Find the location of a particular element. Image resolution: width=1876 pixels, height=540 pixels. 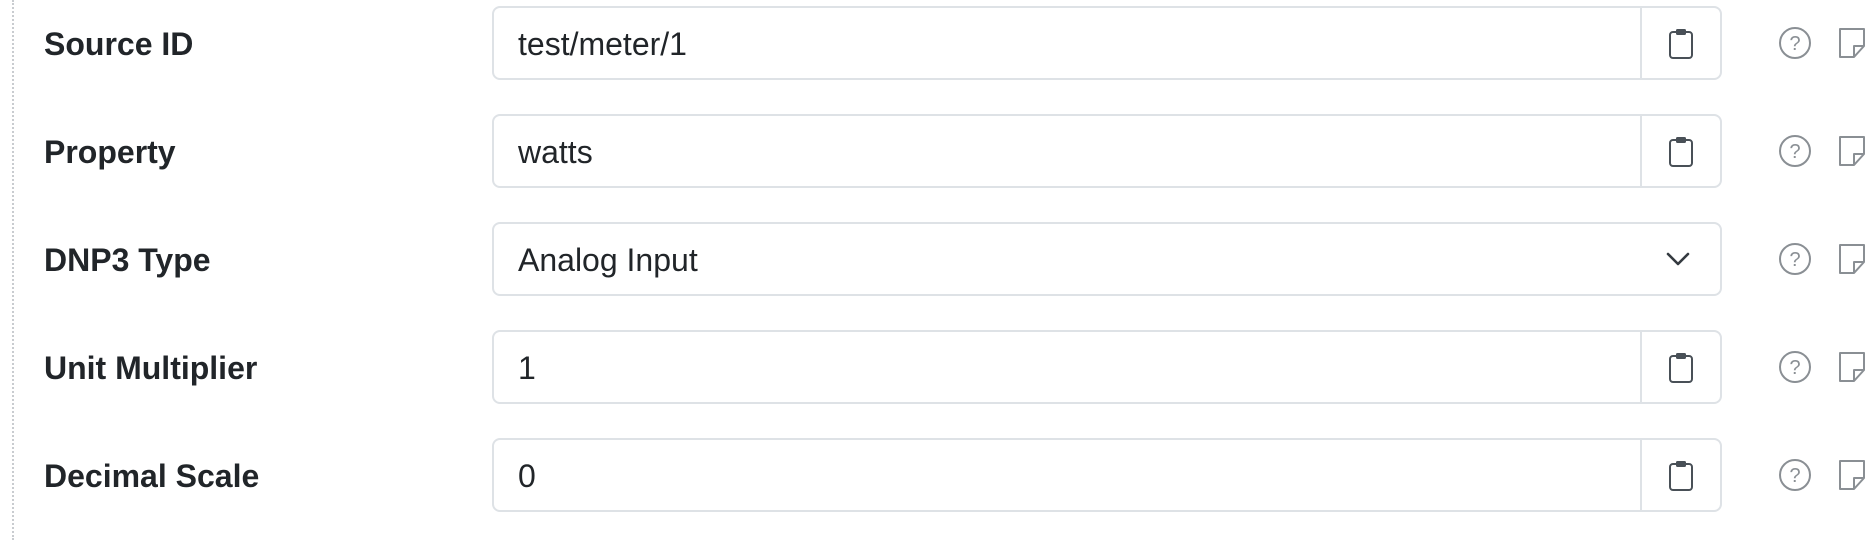

form-row-decimal-scale: Decimal Scale 0 ? is located at coordinates (938, 476).